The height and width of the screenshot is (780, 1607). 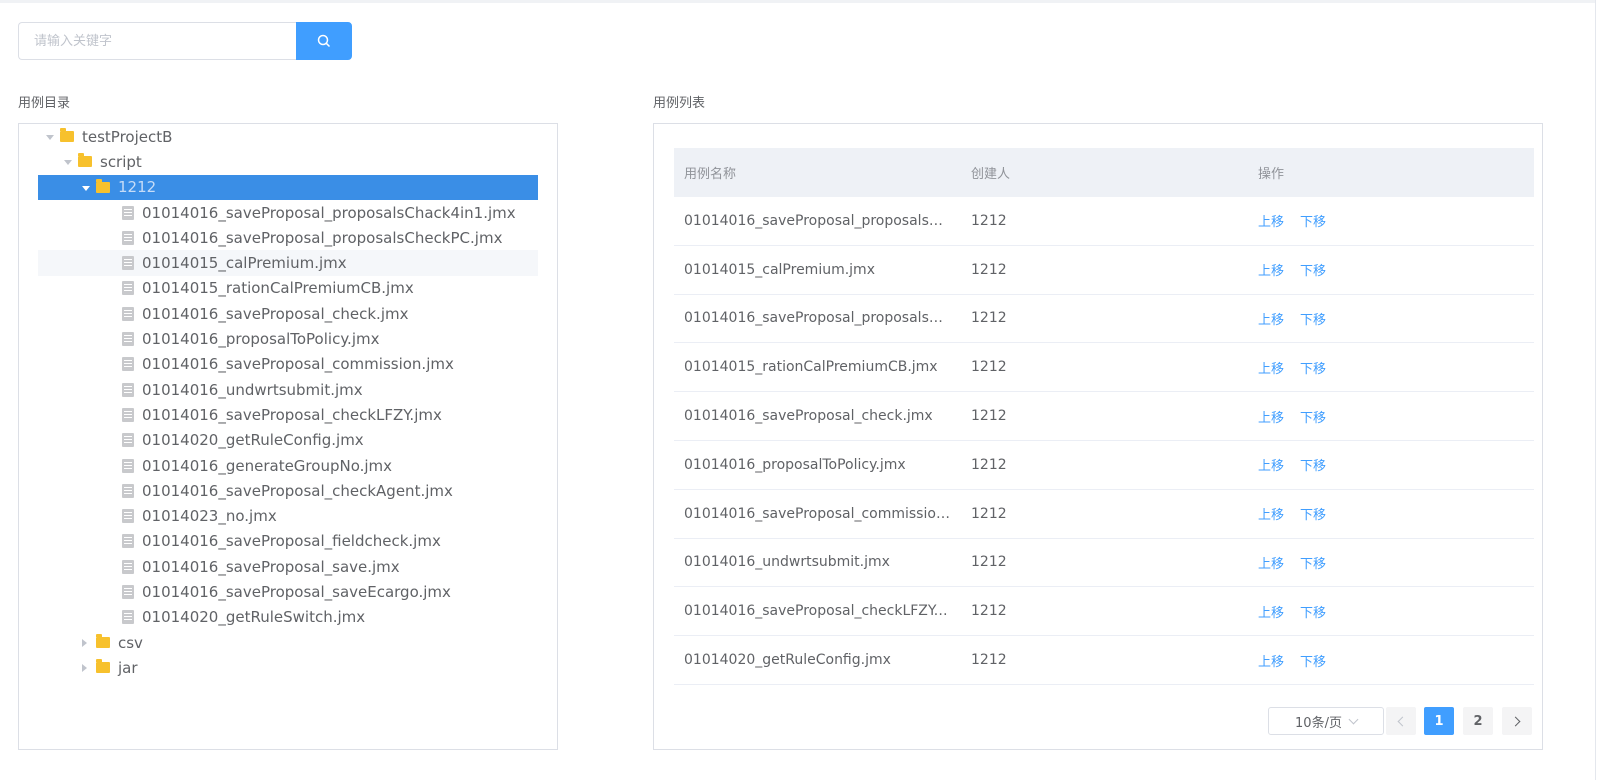 I want to click on search-button, so click(x=324, y=41).